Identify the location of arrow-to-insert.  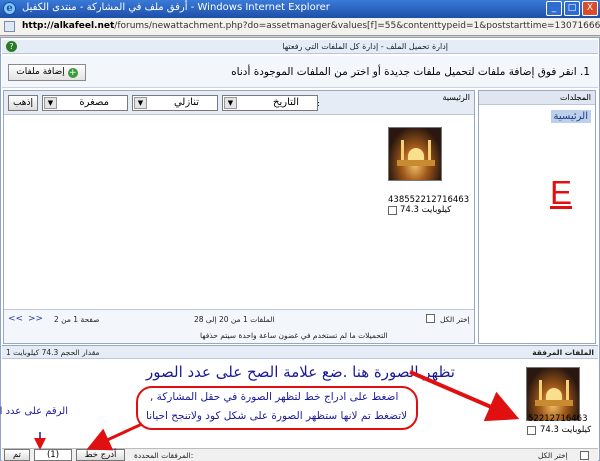
(114, 436).